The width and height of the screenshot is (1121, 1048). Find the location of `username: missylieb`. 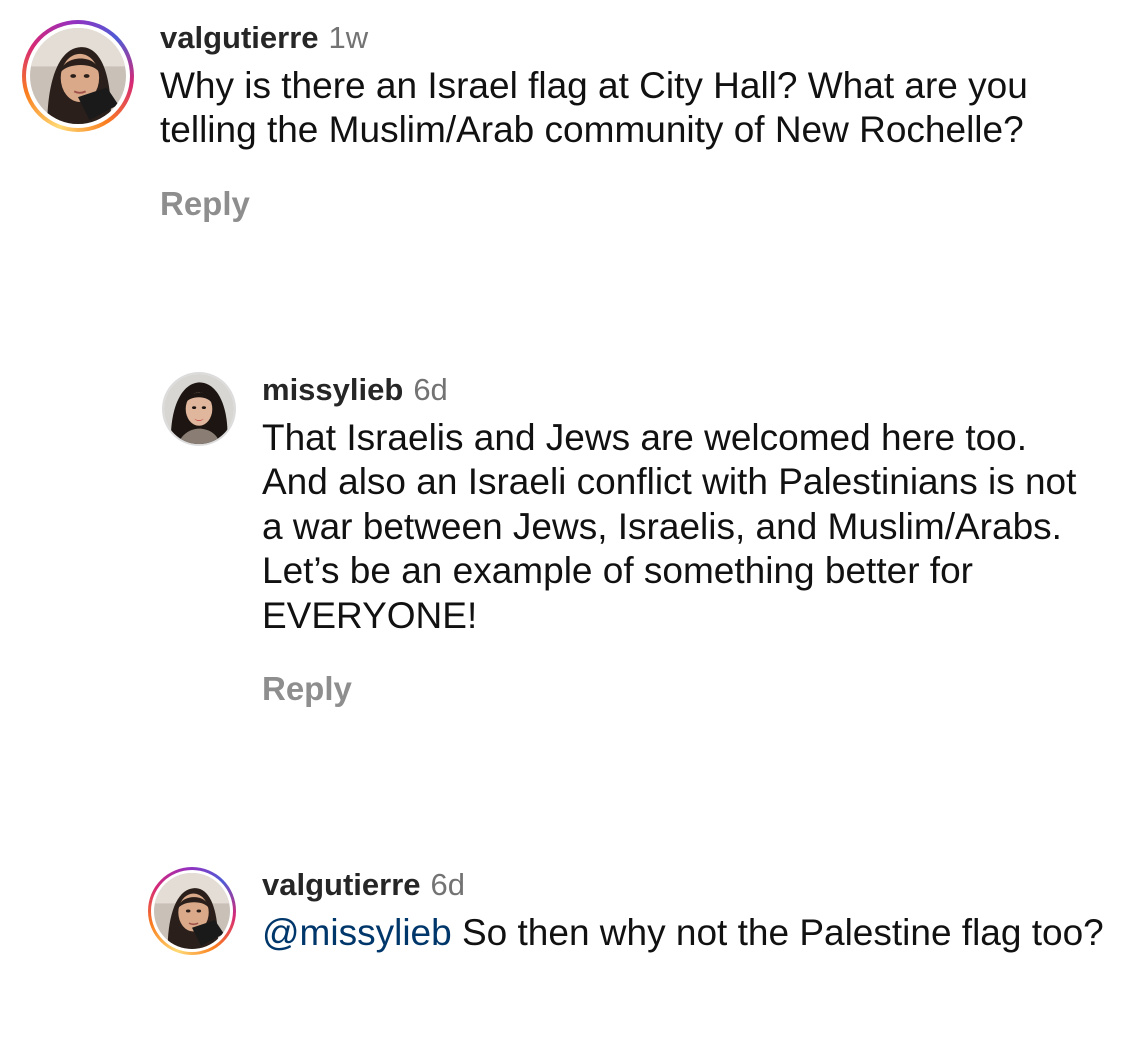

username: missylieb is located at coordinates (332, 390).